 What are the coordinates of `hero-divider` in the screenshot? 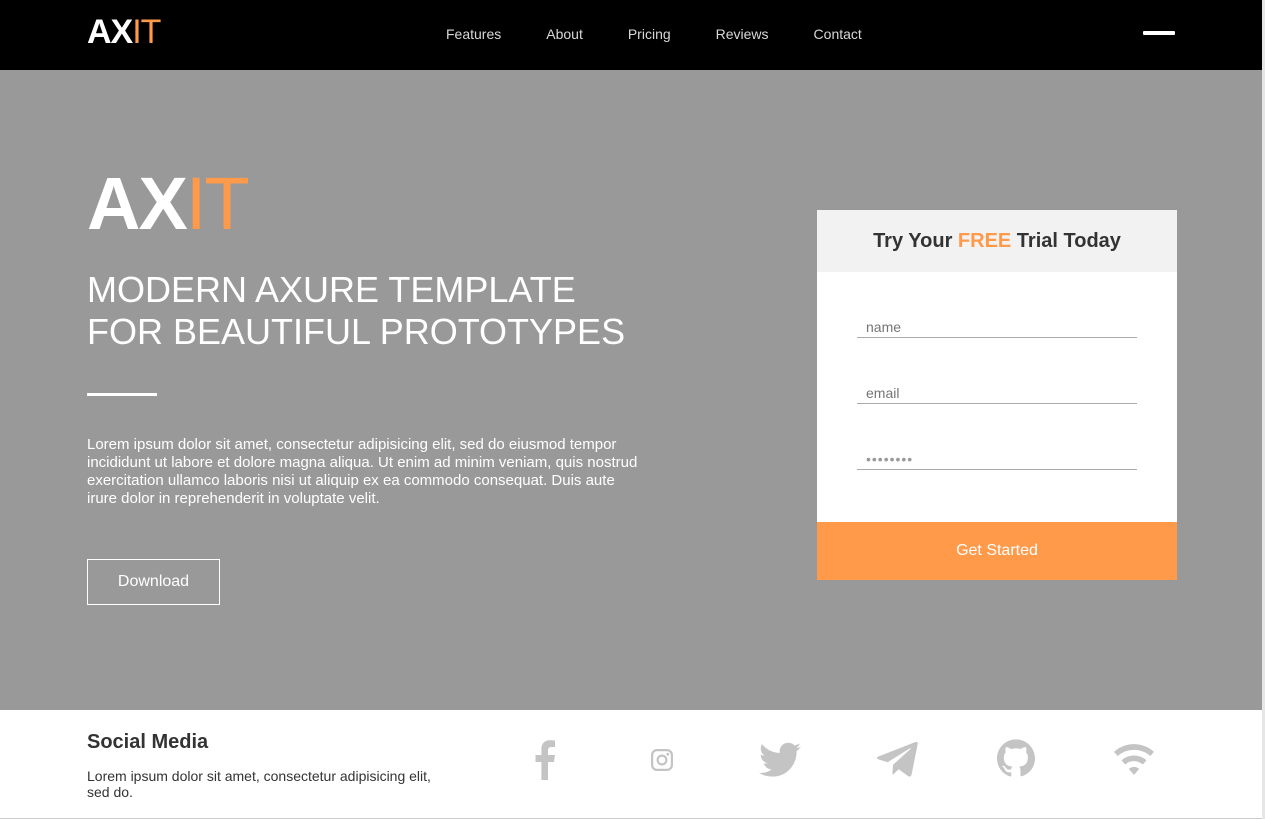 It's located at (122, 394).